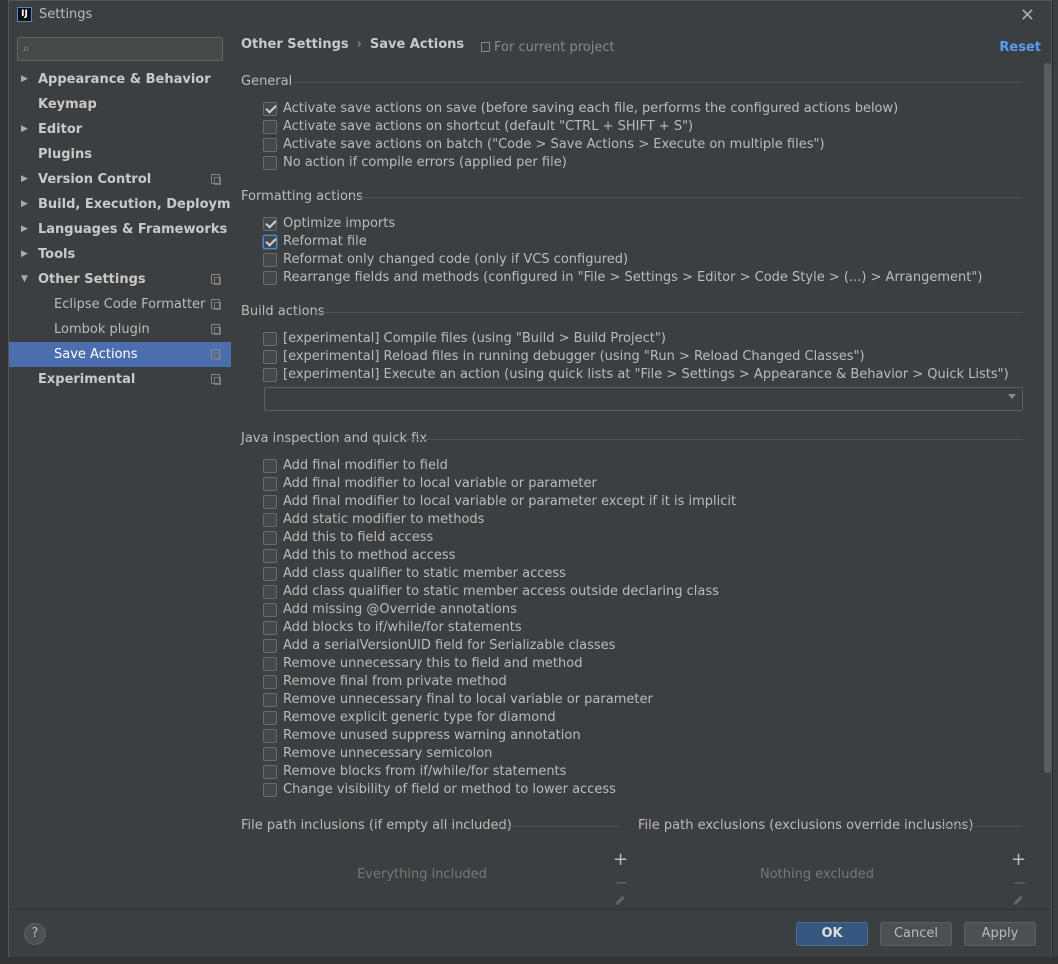  I want to click on scope-text: For current project, so click(554, 47).